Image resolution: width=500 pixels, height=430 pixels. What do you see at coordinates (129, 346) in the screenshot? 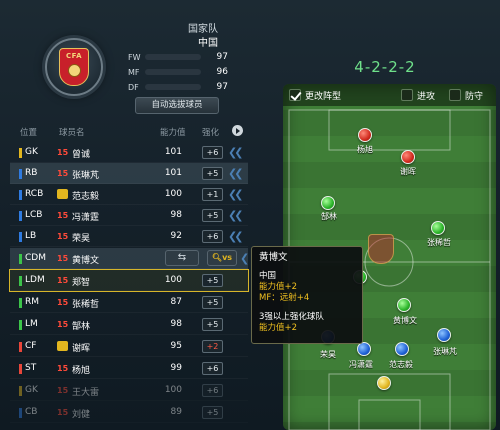
I see `player-row: CF 谢晖 95 +2` at bounding box center [129, 346].